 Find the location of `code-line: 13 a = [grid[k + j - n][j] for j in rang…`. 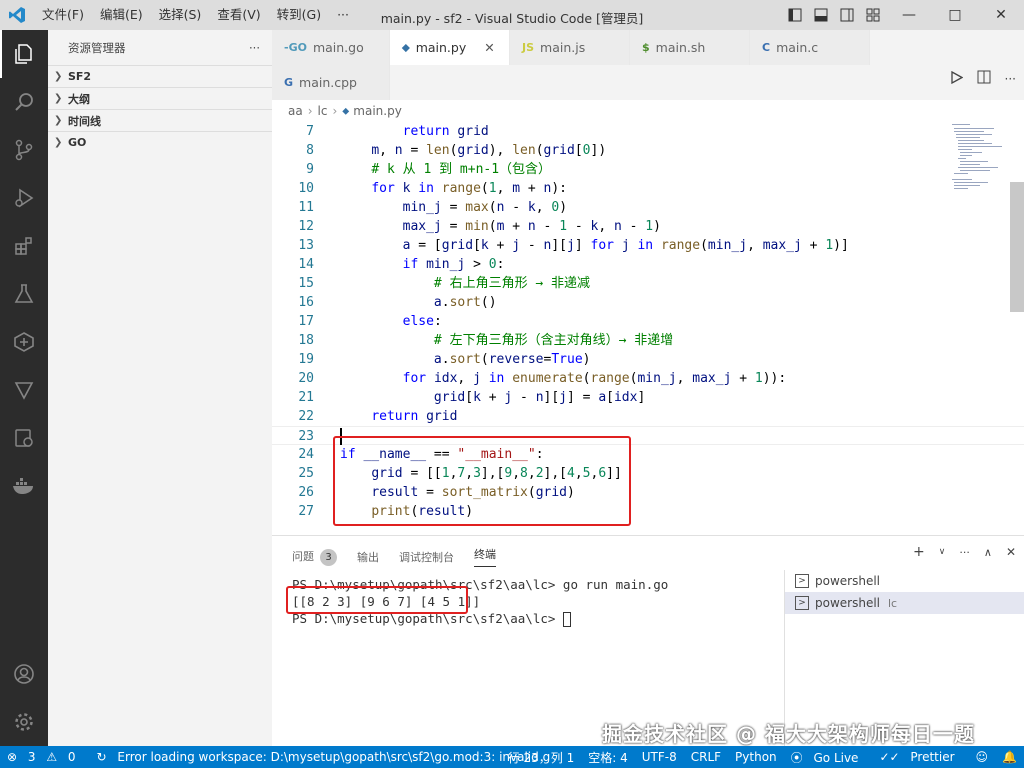

code-line: 13 a = [grid[k + j - n][j] for j in rang… is located at coordinates (648, 245).